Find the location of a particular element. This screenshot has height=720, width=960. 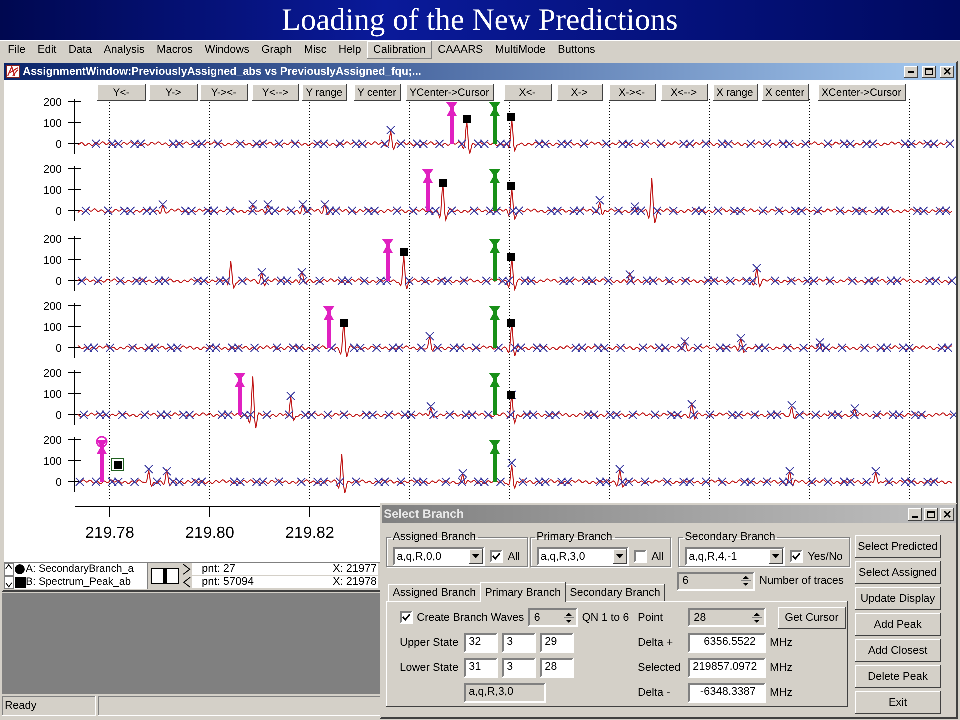

plot-button: X<- is located at coordinates (528, 92).